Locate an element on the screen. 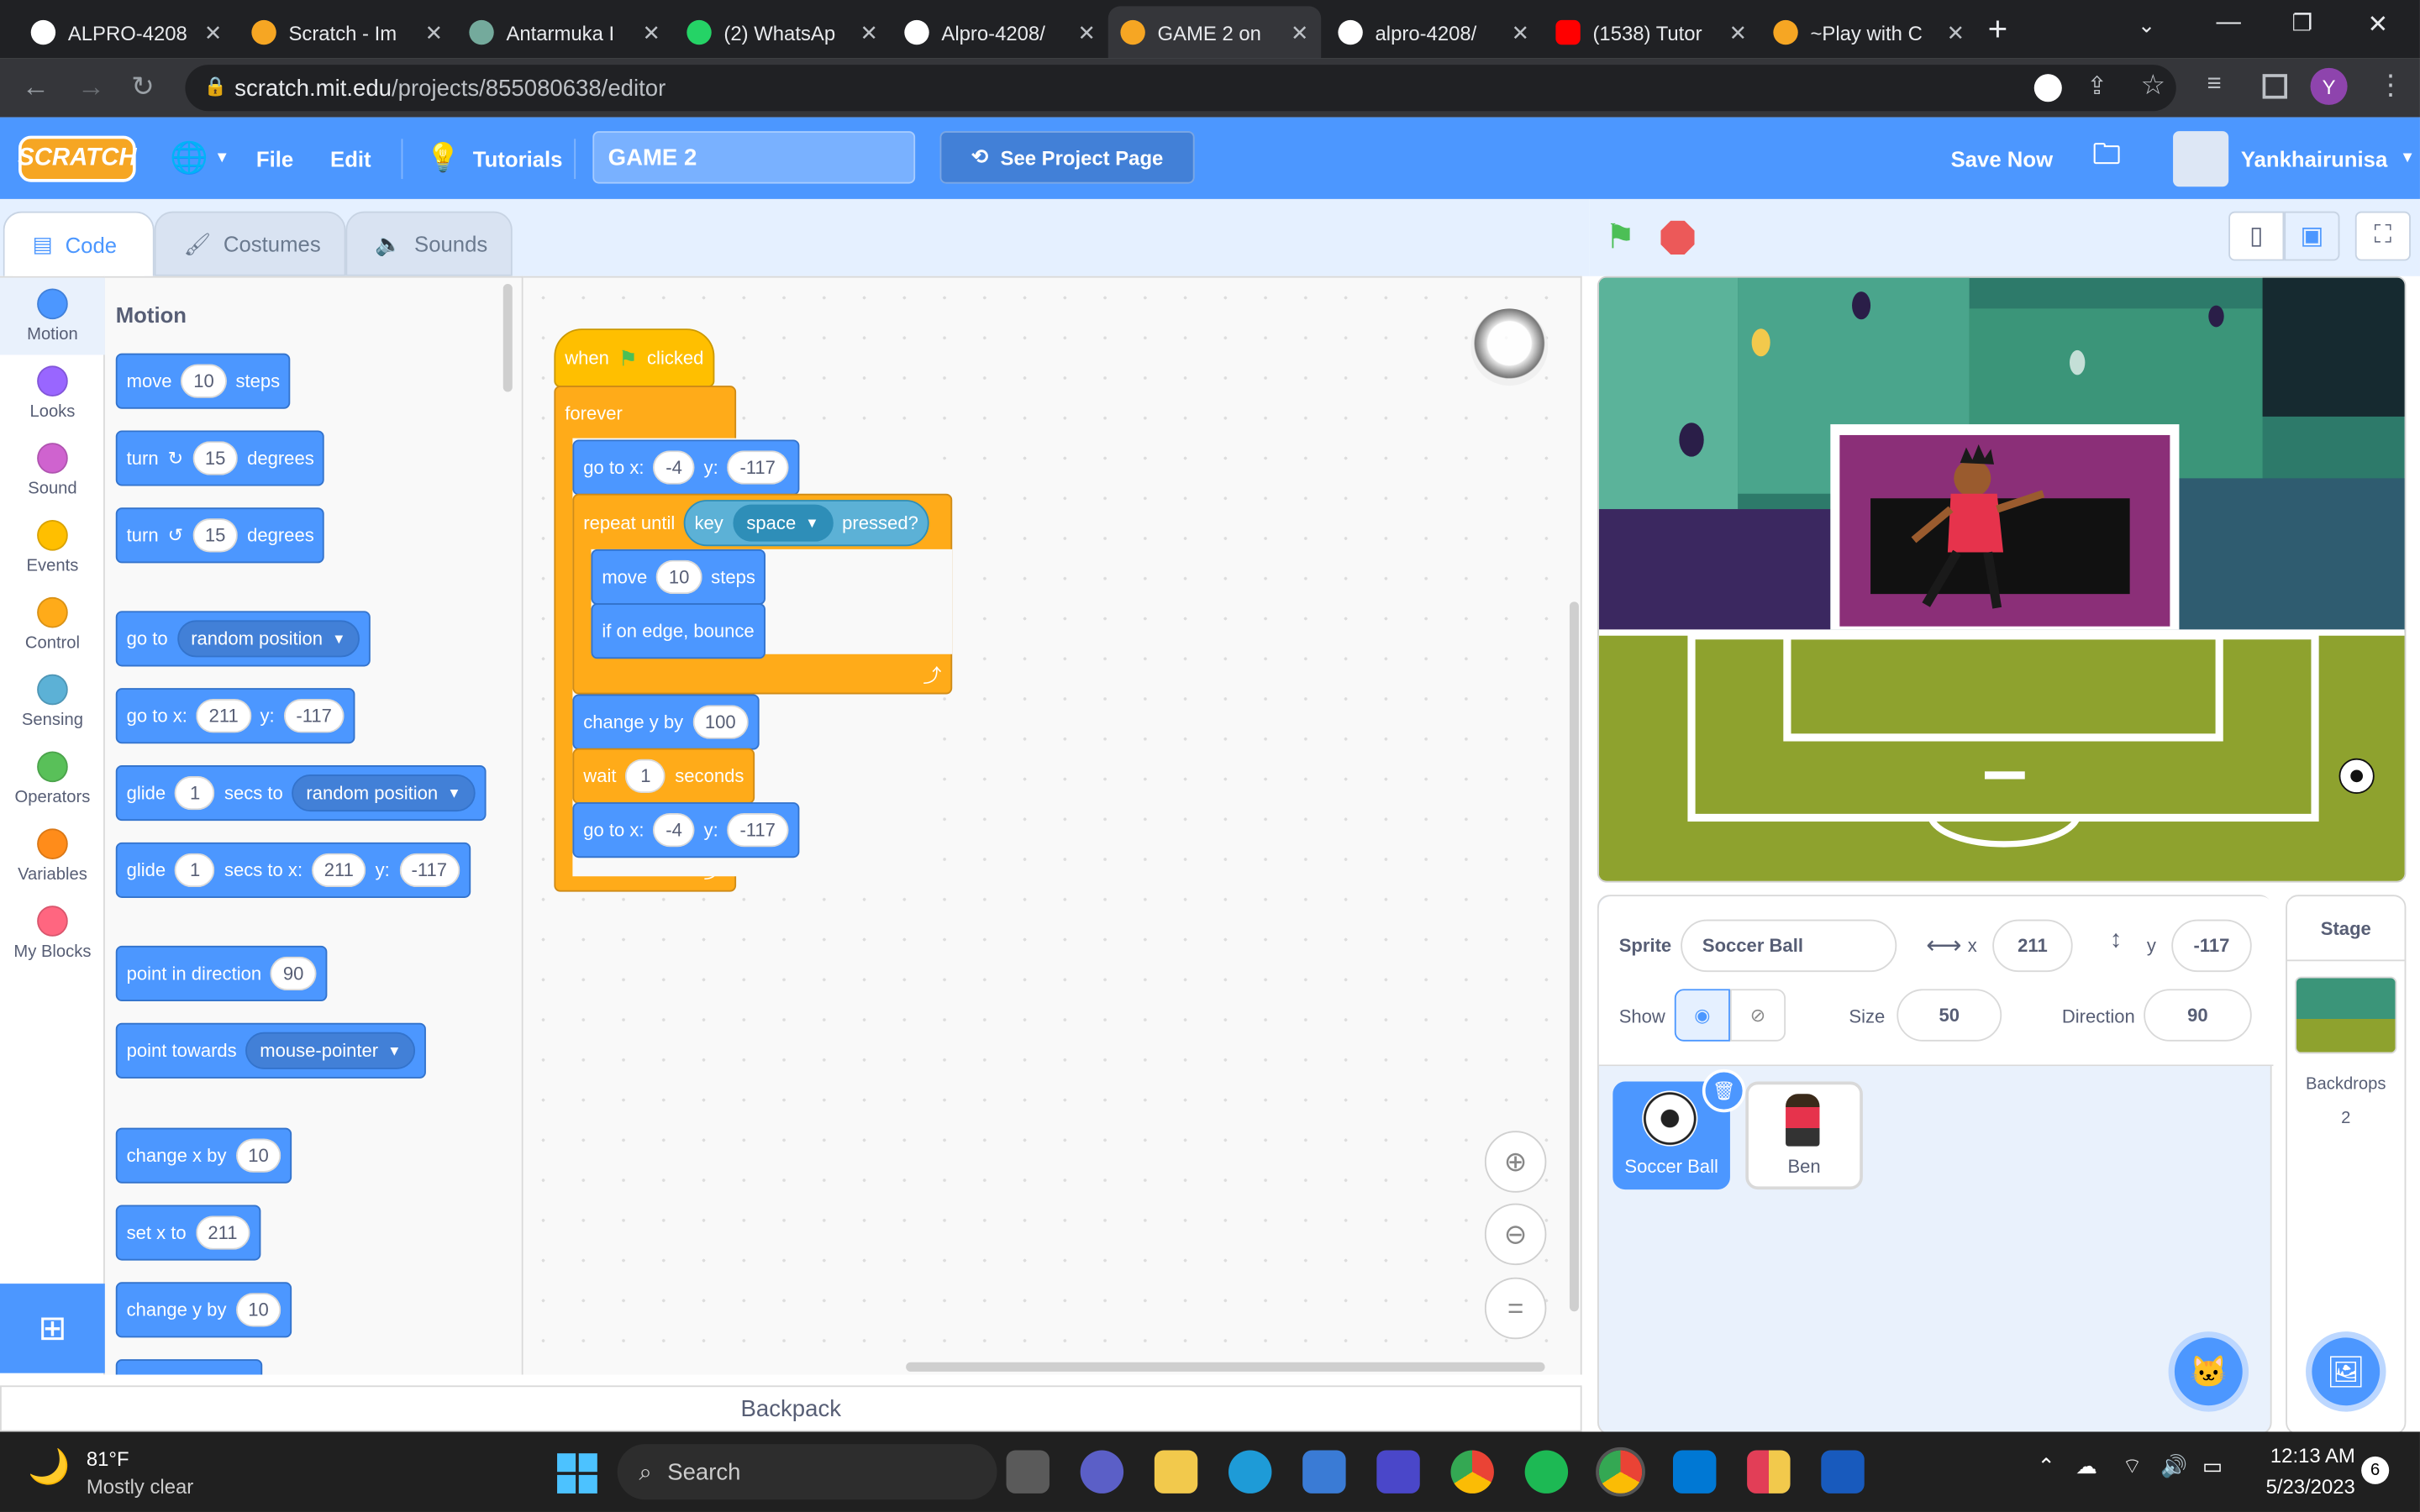 Image resolution: width=2420 pixels, height=1512 pixels. app-grid-icon is located at coordinates (1769, 1472).